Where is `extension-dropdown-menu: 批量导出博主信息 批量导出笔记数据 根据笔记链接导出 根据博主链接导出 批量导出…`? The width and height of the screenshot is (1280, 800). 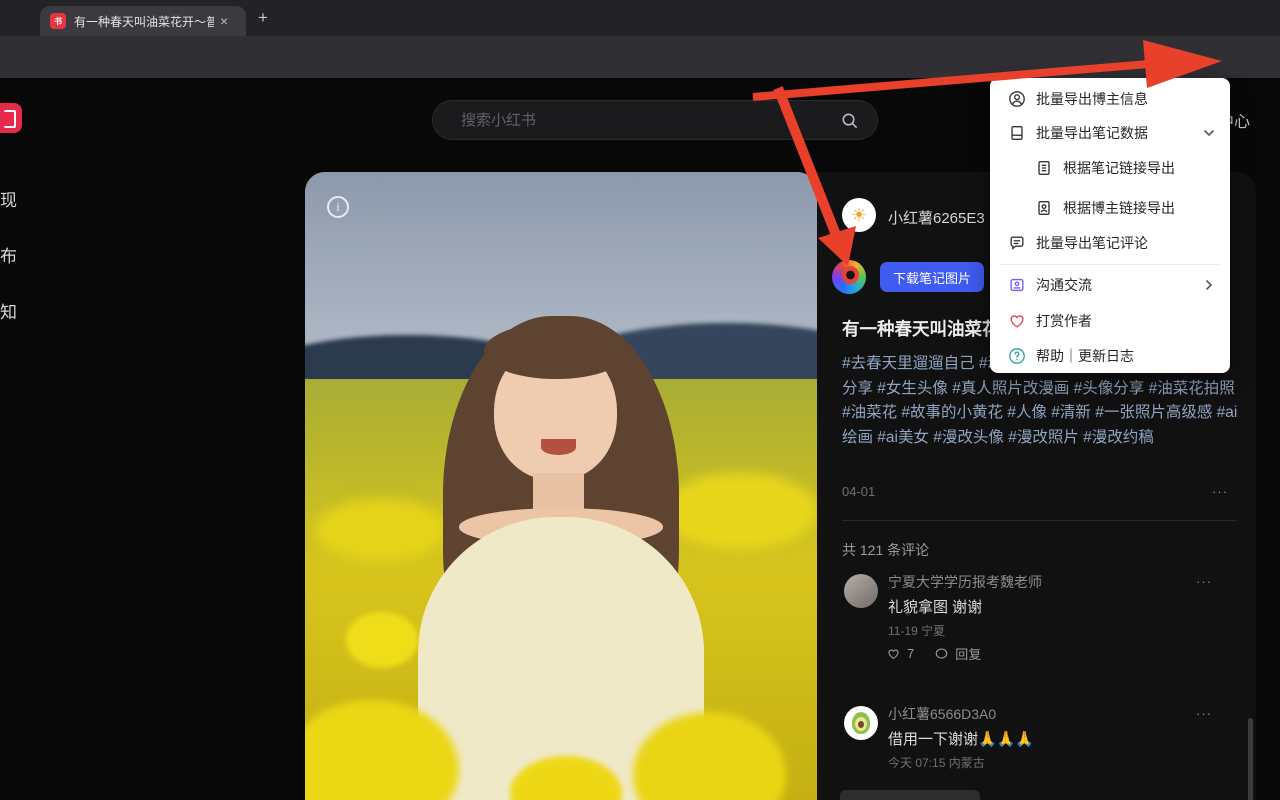
extension-dropdown-menu: 批量导出博主信息 批量导出笔记数据 根据笔记链接导出 根据博主链接导出 批量导出… is located at coordinates (1110, 225).